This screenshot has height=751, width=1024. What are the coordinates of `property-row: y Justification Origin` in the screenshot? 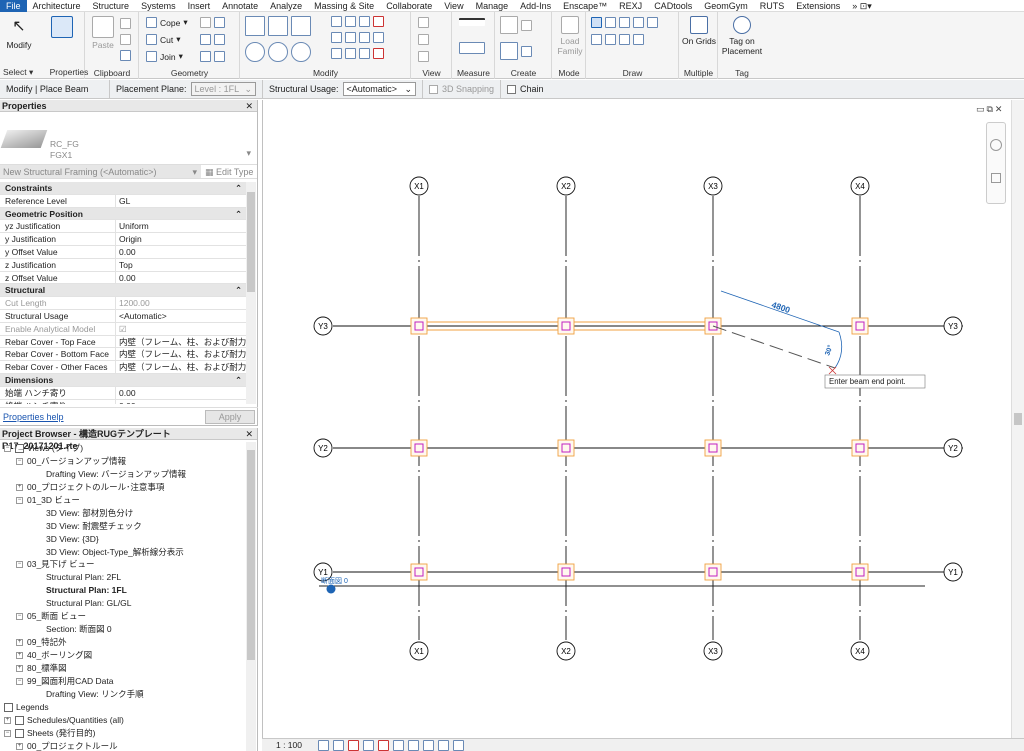 It's located at (123, 239).